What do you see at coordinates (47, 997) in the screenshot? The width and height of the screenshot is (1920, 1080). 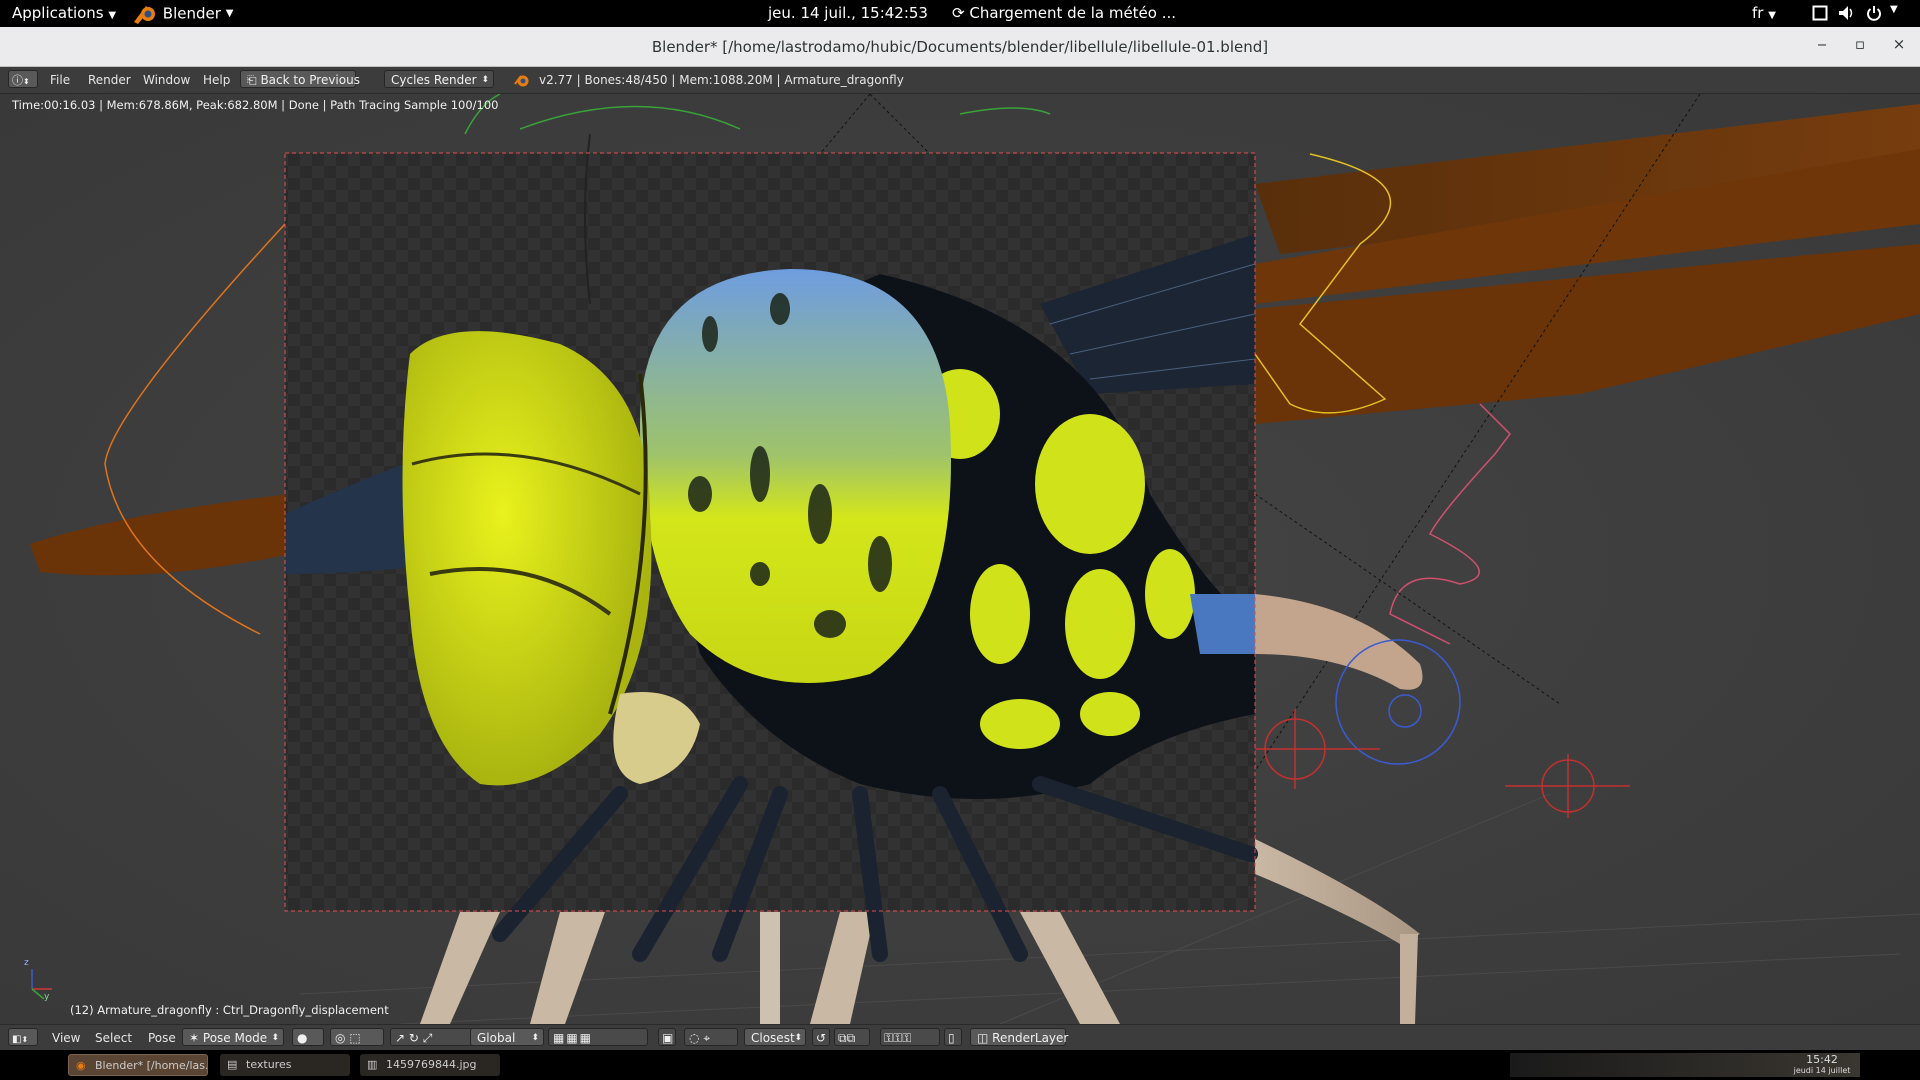 I see `axis-y-label: y` at bounding box center [47, 997].